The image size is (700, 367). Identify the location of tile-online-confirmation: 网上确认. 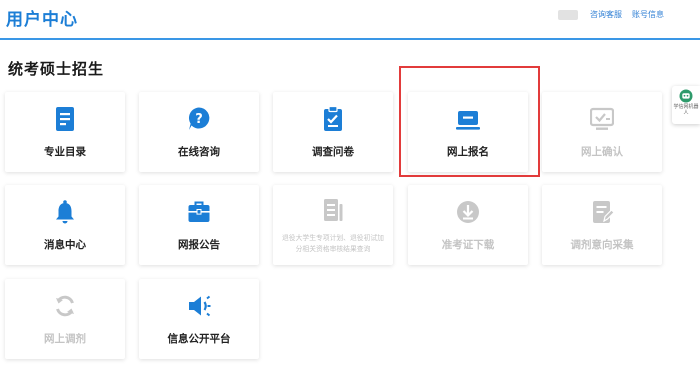
(602, 132).